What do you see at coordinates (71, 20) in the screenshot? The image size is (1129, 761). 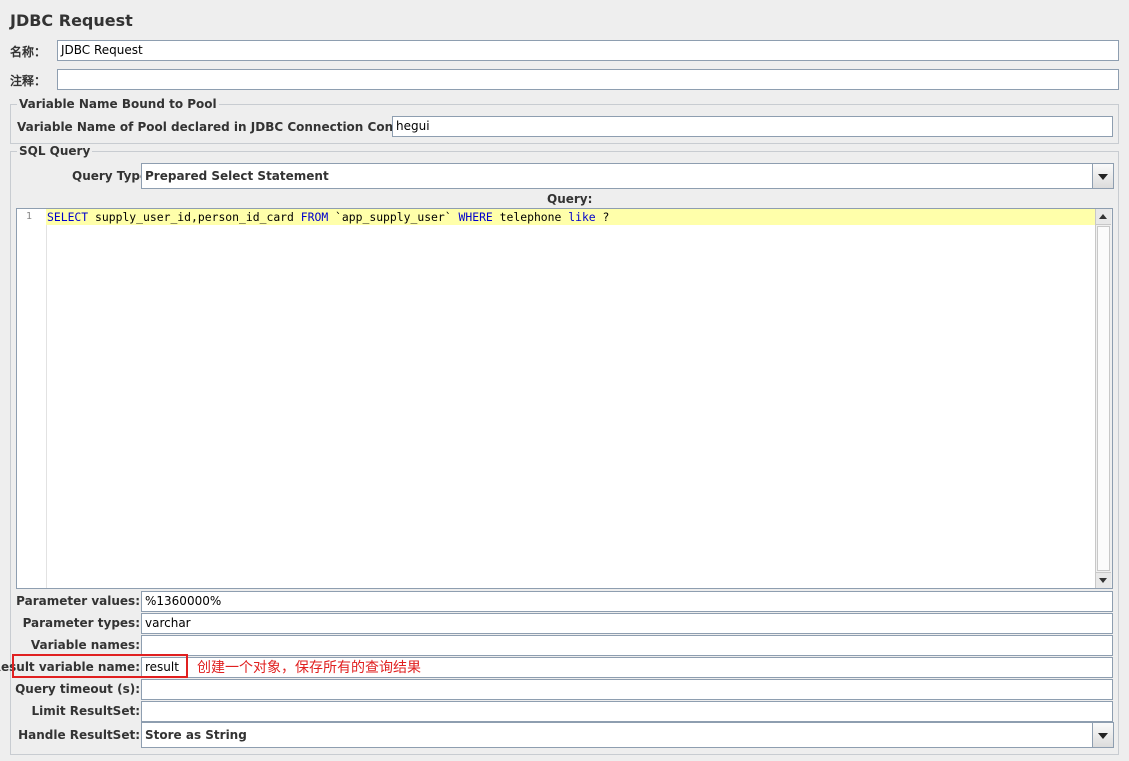 I see `page-title: JDBC Request` at bounding box center [71, 20].